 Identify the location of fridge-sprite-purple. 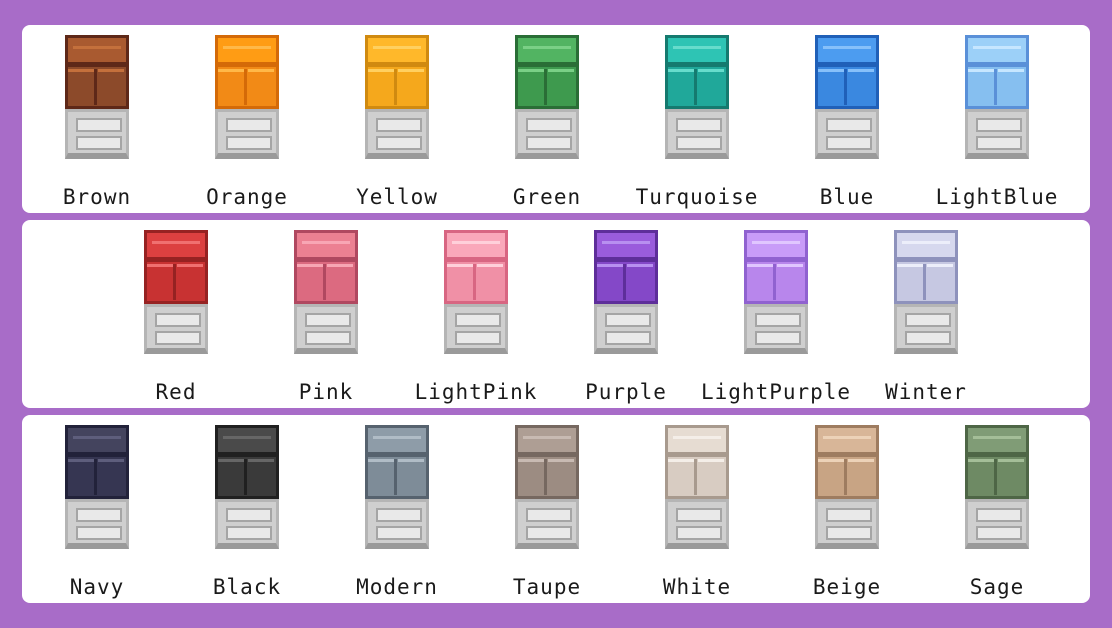
(626, 292).